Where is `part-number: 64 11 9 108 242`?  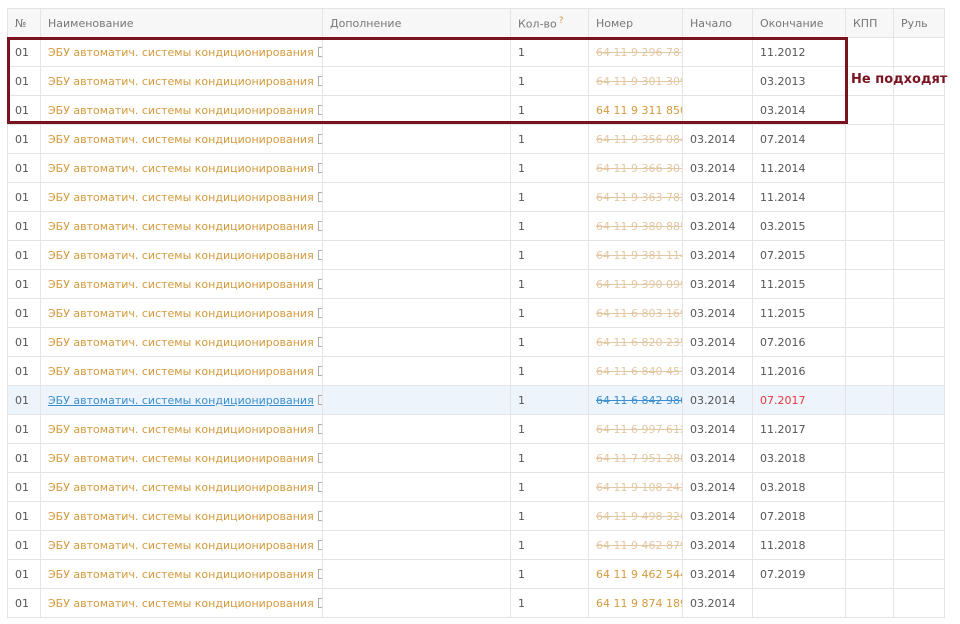
part-number: 64 11 9 108 242 is located at coordinates (639, 487).